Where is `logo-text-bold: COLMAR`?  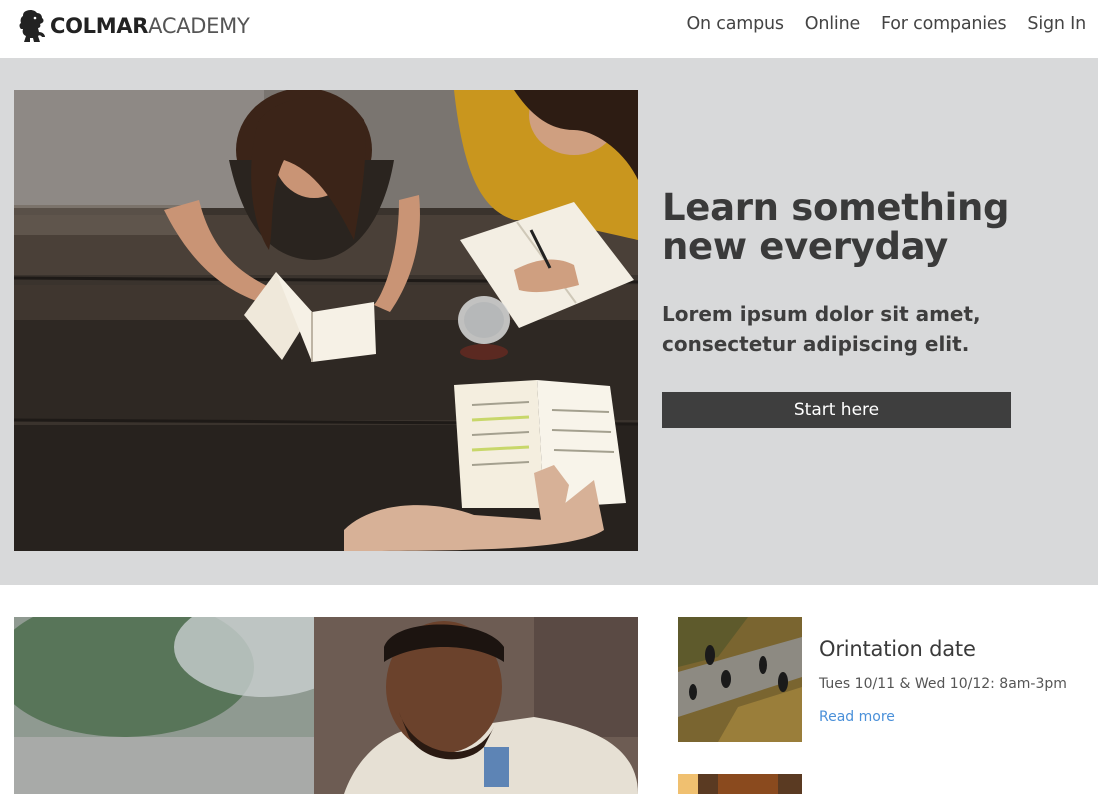
logo-text-bold: COLMAR is located at coordinates (99, 26).